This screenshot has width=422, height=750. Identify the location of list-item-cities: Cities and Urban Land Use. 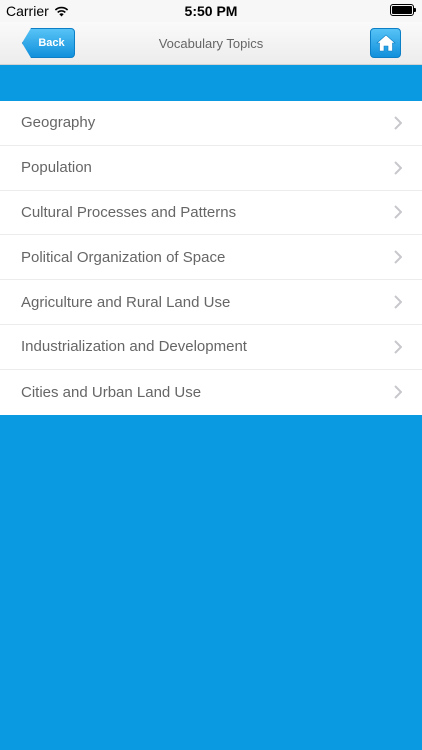
(211, 392).